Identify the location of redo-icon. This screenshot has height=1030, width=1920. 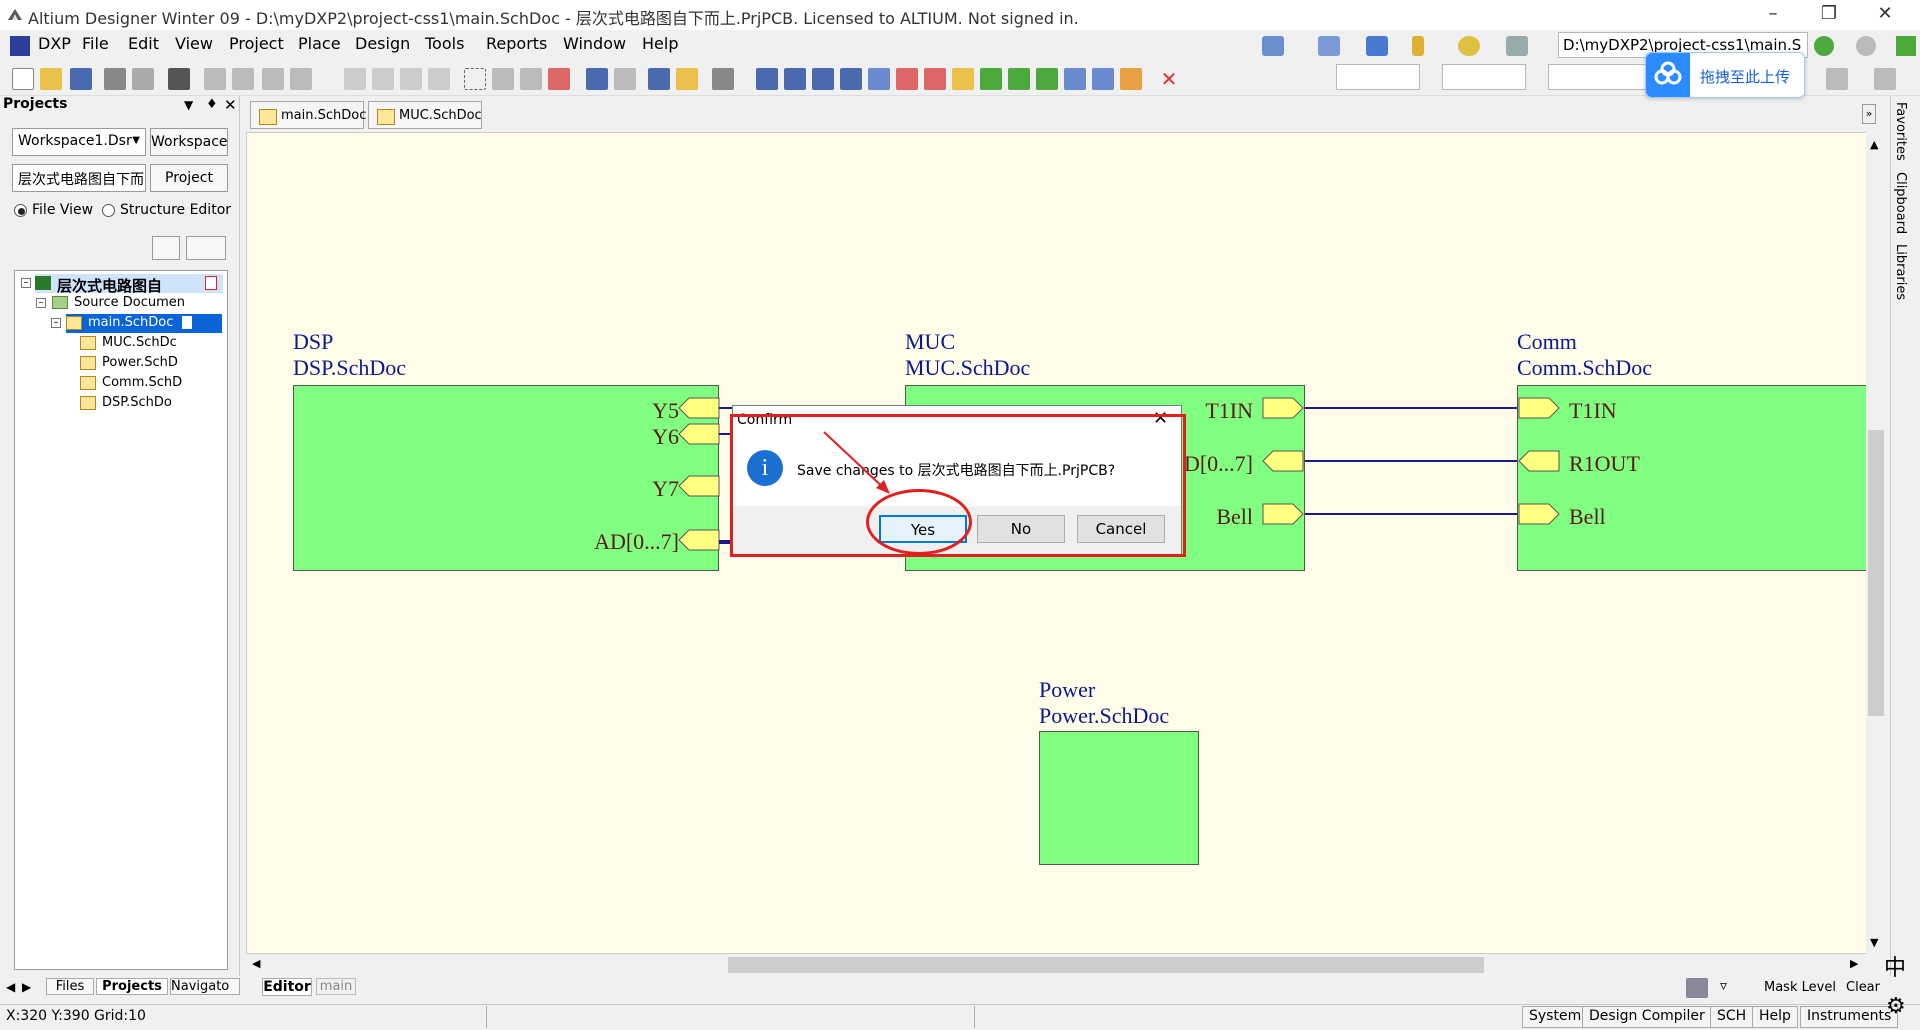
(625, 79).